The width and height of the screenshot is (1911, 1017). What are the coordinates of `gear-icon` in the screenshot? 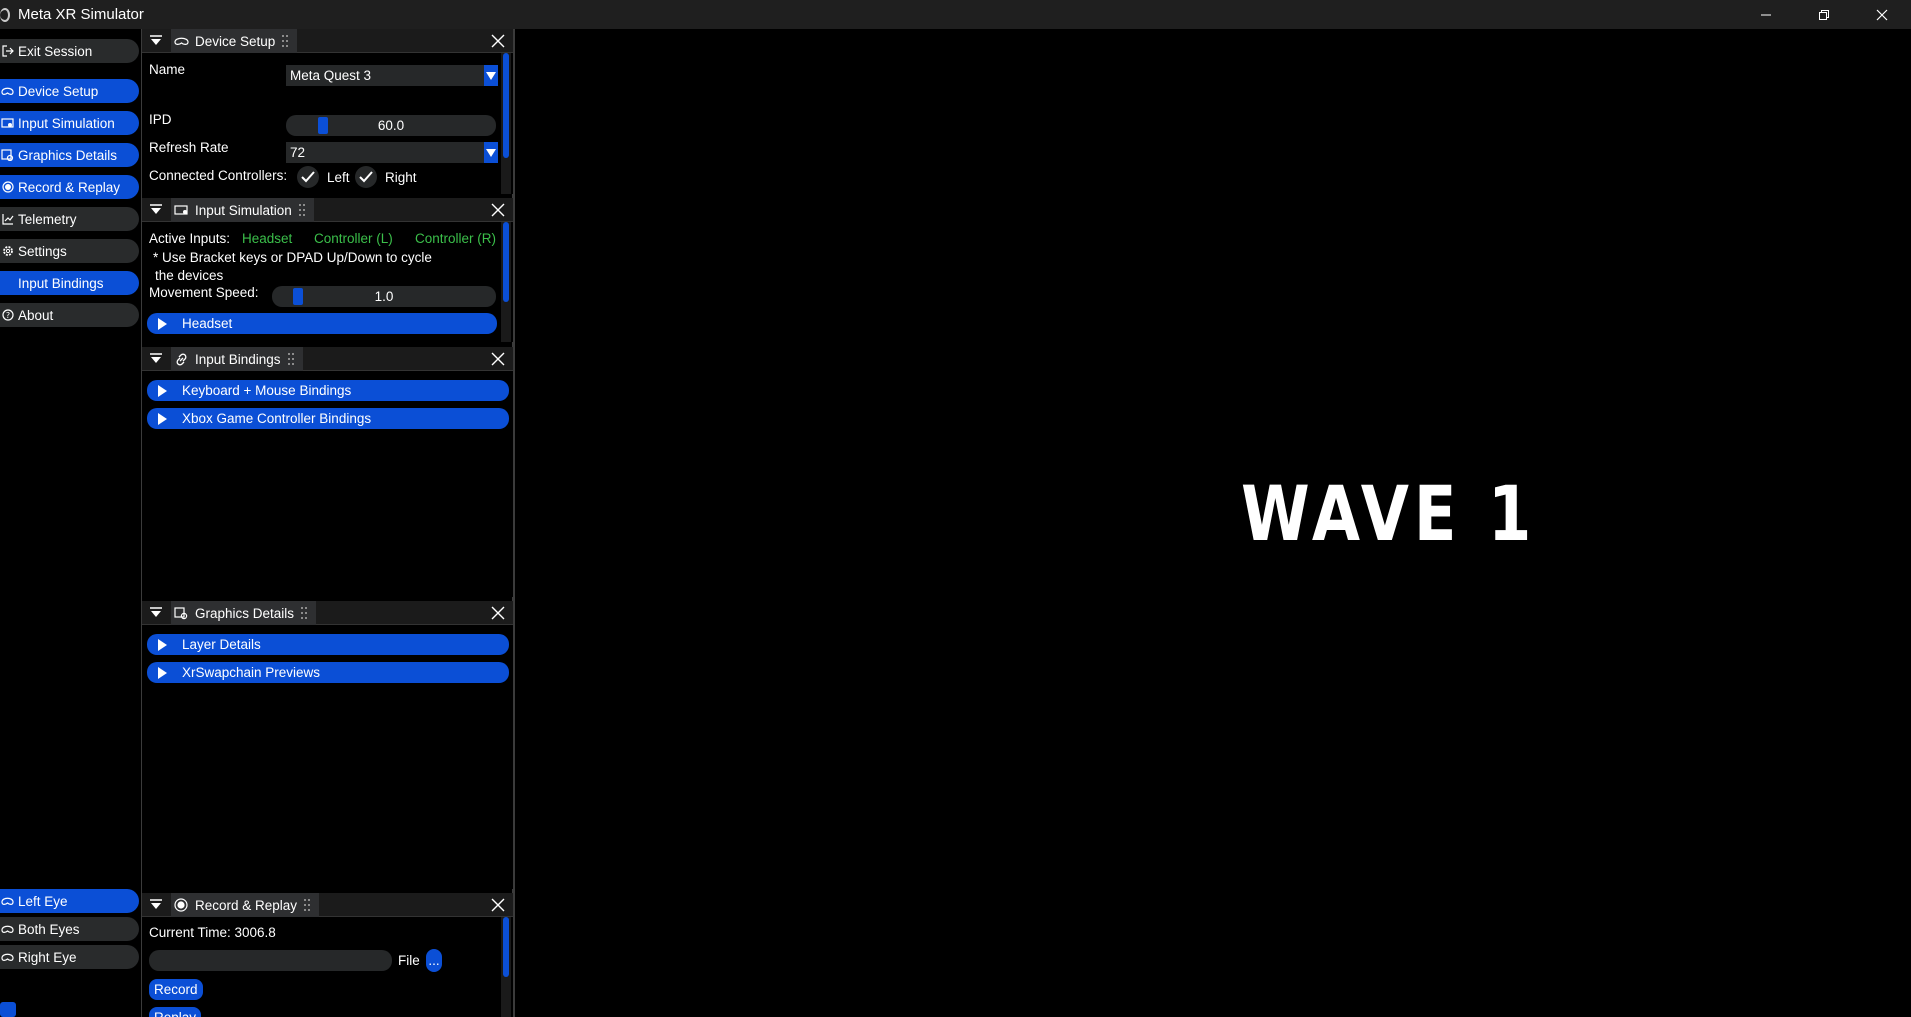 It's located at (7, 251).